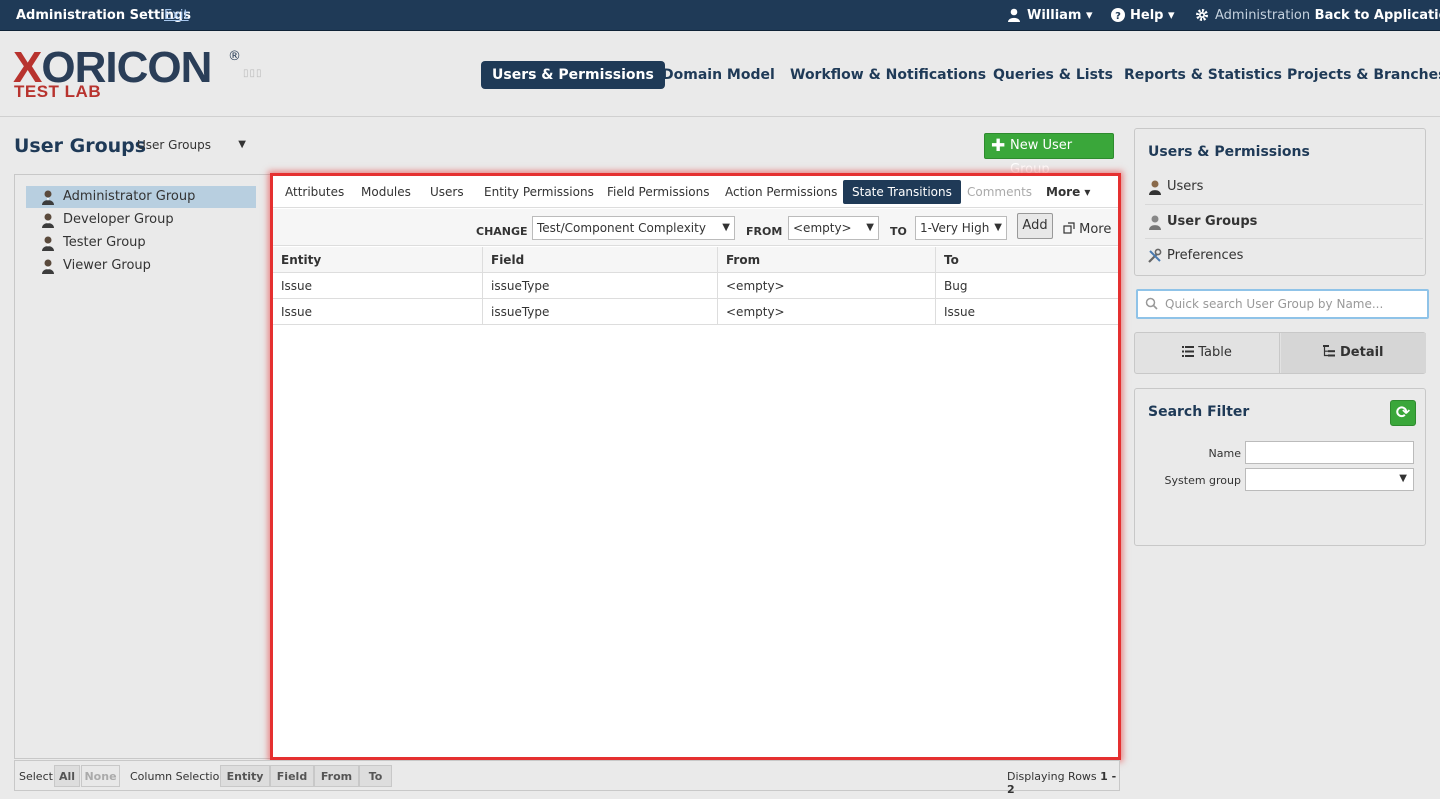  Describe the element at coordinates (822, 228) in the screenshot. I see `from-select-value: <empty>` at that location.